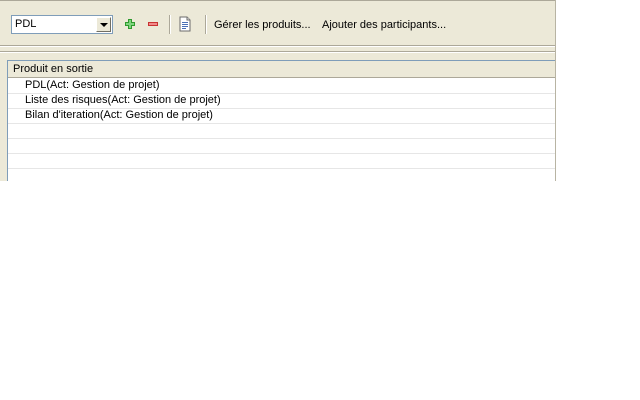 The width and height of the screenshot is (640, 400). I want to click on minus-icon, so click(153, 24).